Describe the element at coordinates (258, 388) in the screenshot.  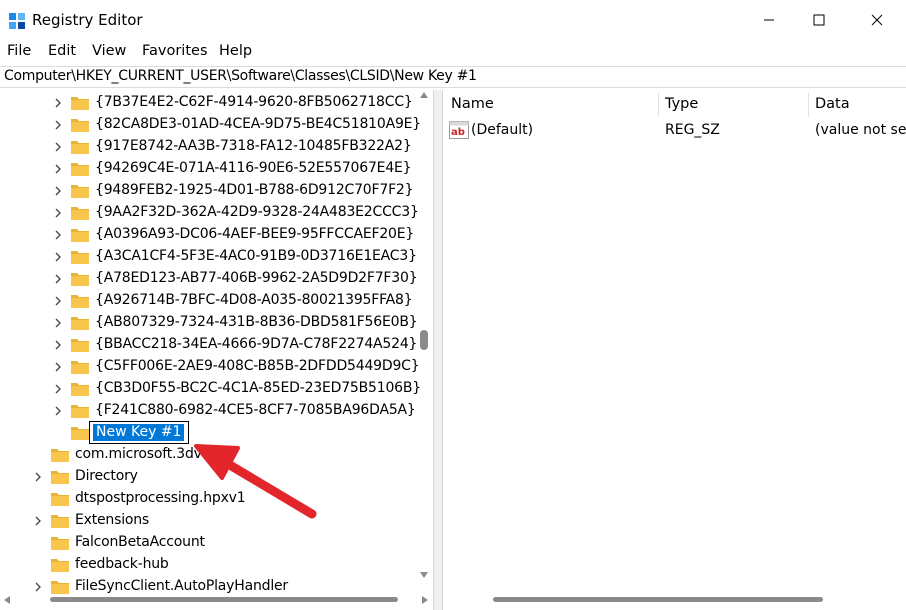
I see `tree-item-label: {CB3D0F55-BC2C-4C1A-85ED-23ED75B5106B}` at that location.